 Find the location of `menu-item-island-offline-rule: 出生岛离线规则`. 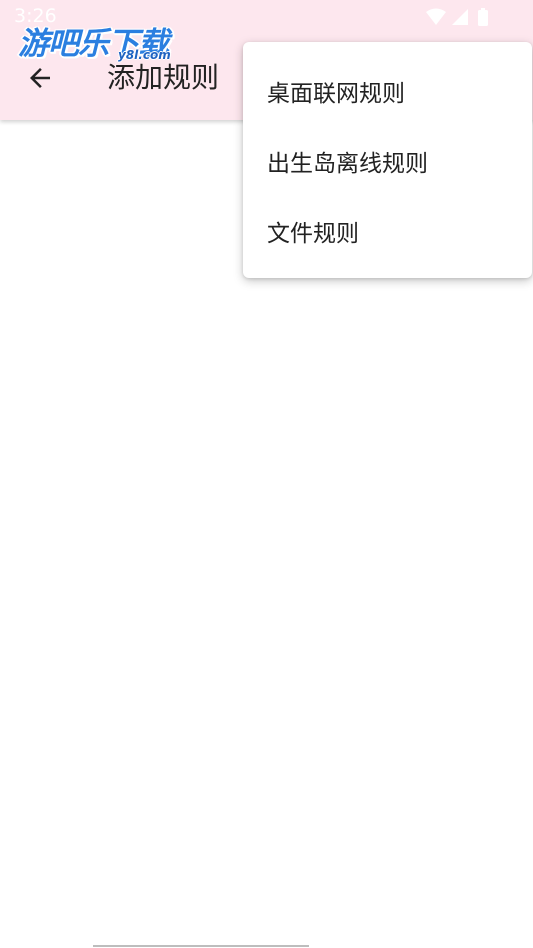

menu-item-island-offline-rule: 出生岛离线规则 is located at coordinates (387, 161).